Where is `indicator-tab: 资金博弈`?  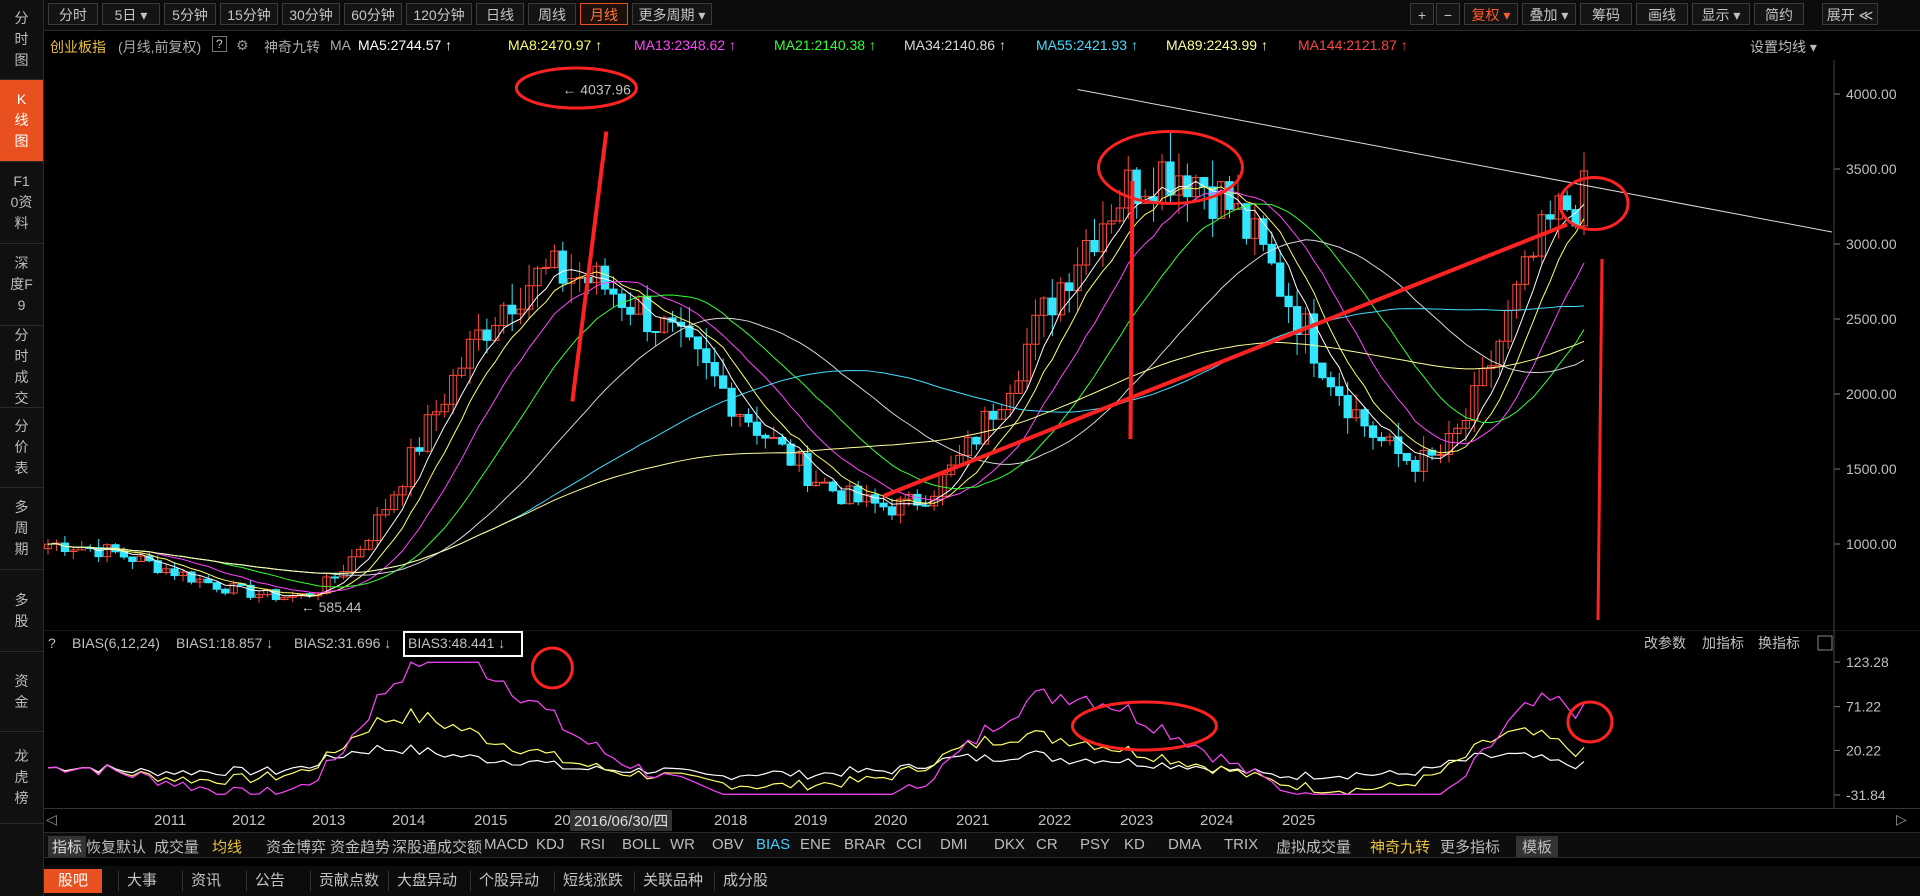
indicator-tab: 资金博弈 is located at coordinates (296, 846).